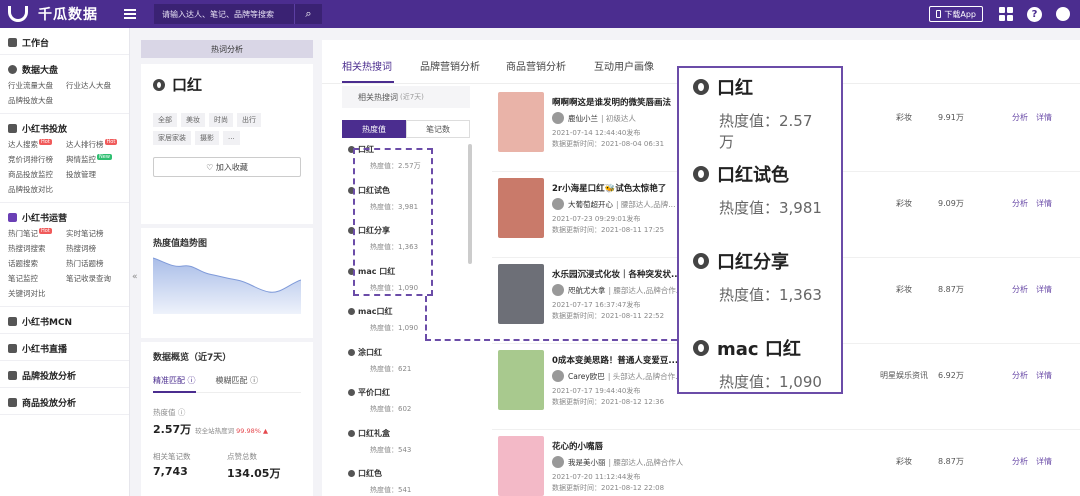 This screenshot has height=496, width=1080. What do you see at coordinates (904, 203) in the screenshot?
I see `note-category: 彩妆` at bounding box center [904, 203].